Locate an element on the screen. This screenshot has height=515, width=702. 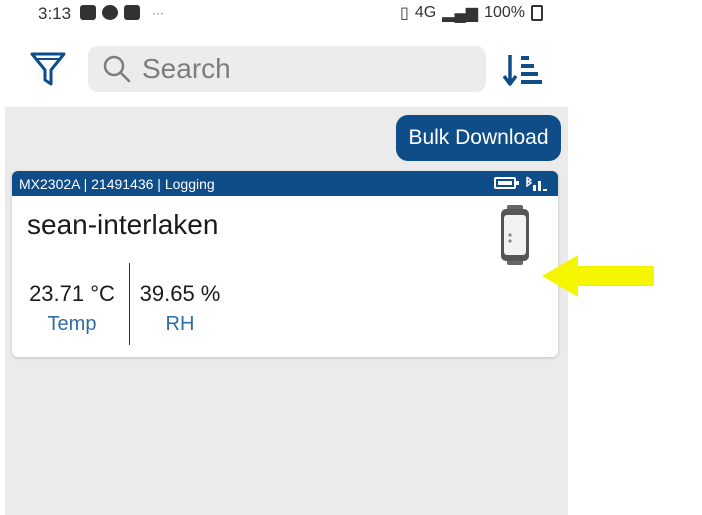
network-label: 4G is located at coordinates (425, 12).